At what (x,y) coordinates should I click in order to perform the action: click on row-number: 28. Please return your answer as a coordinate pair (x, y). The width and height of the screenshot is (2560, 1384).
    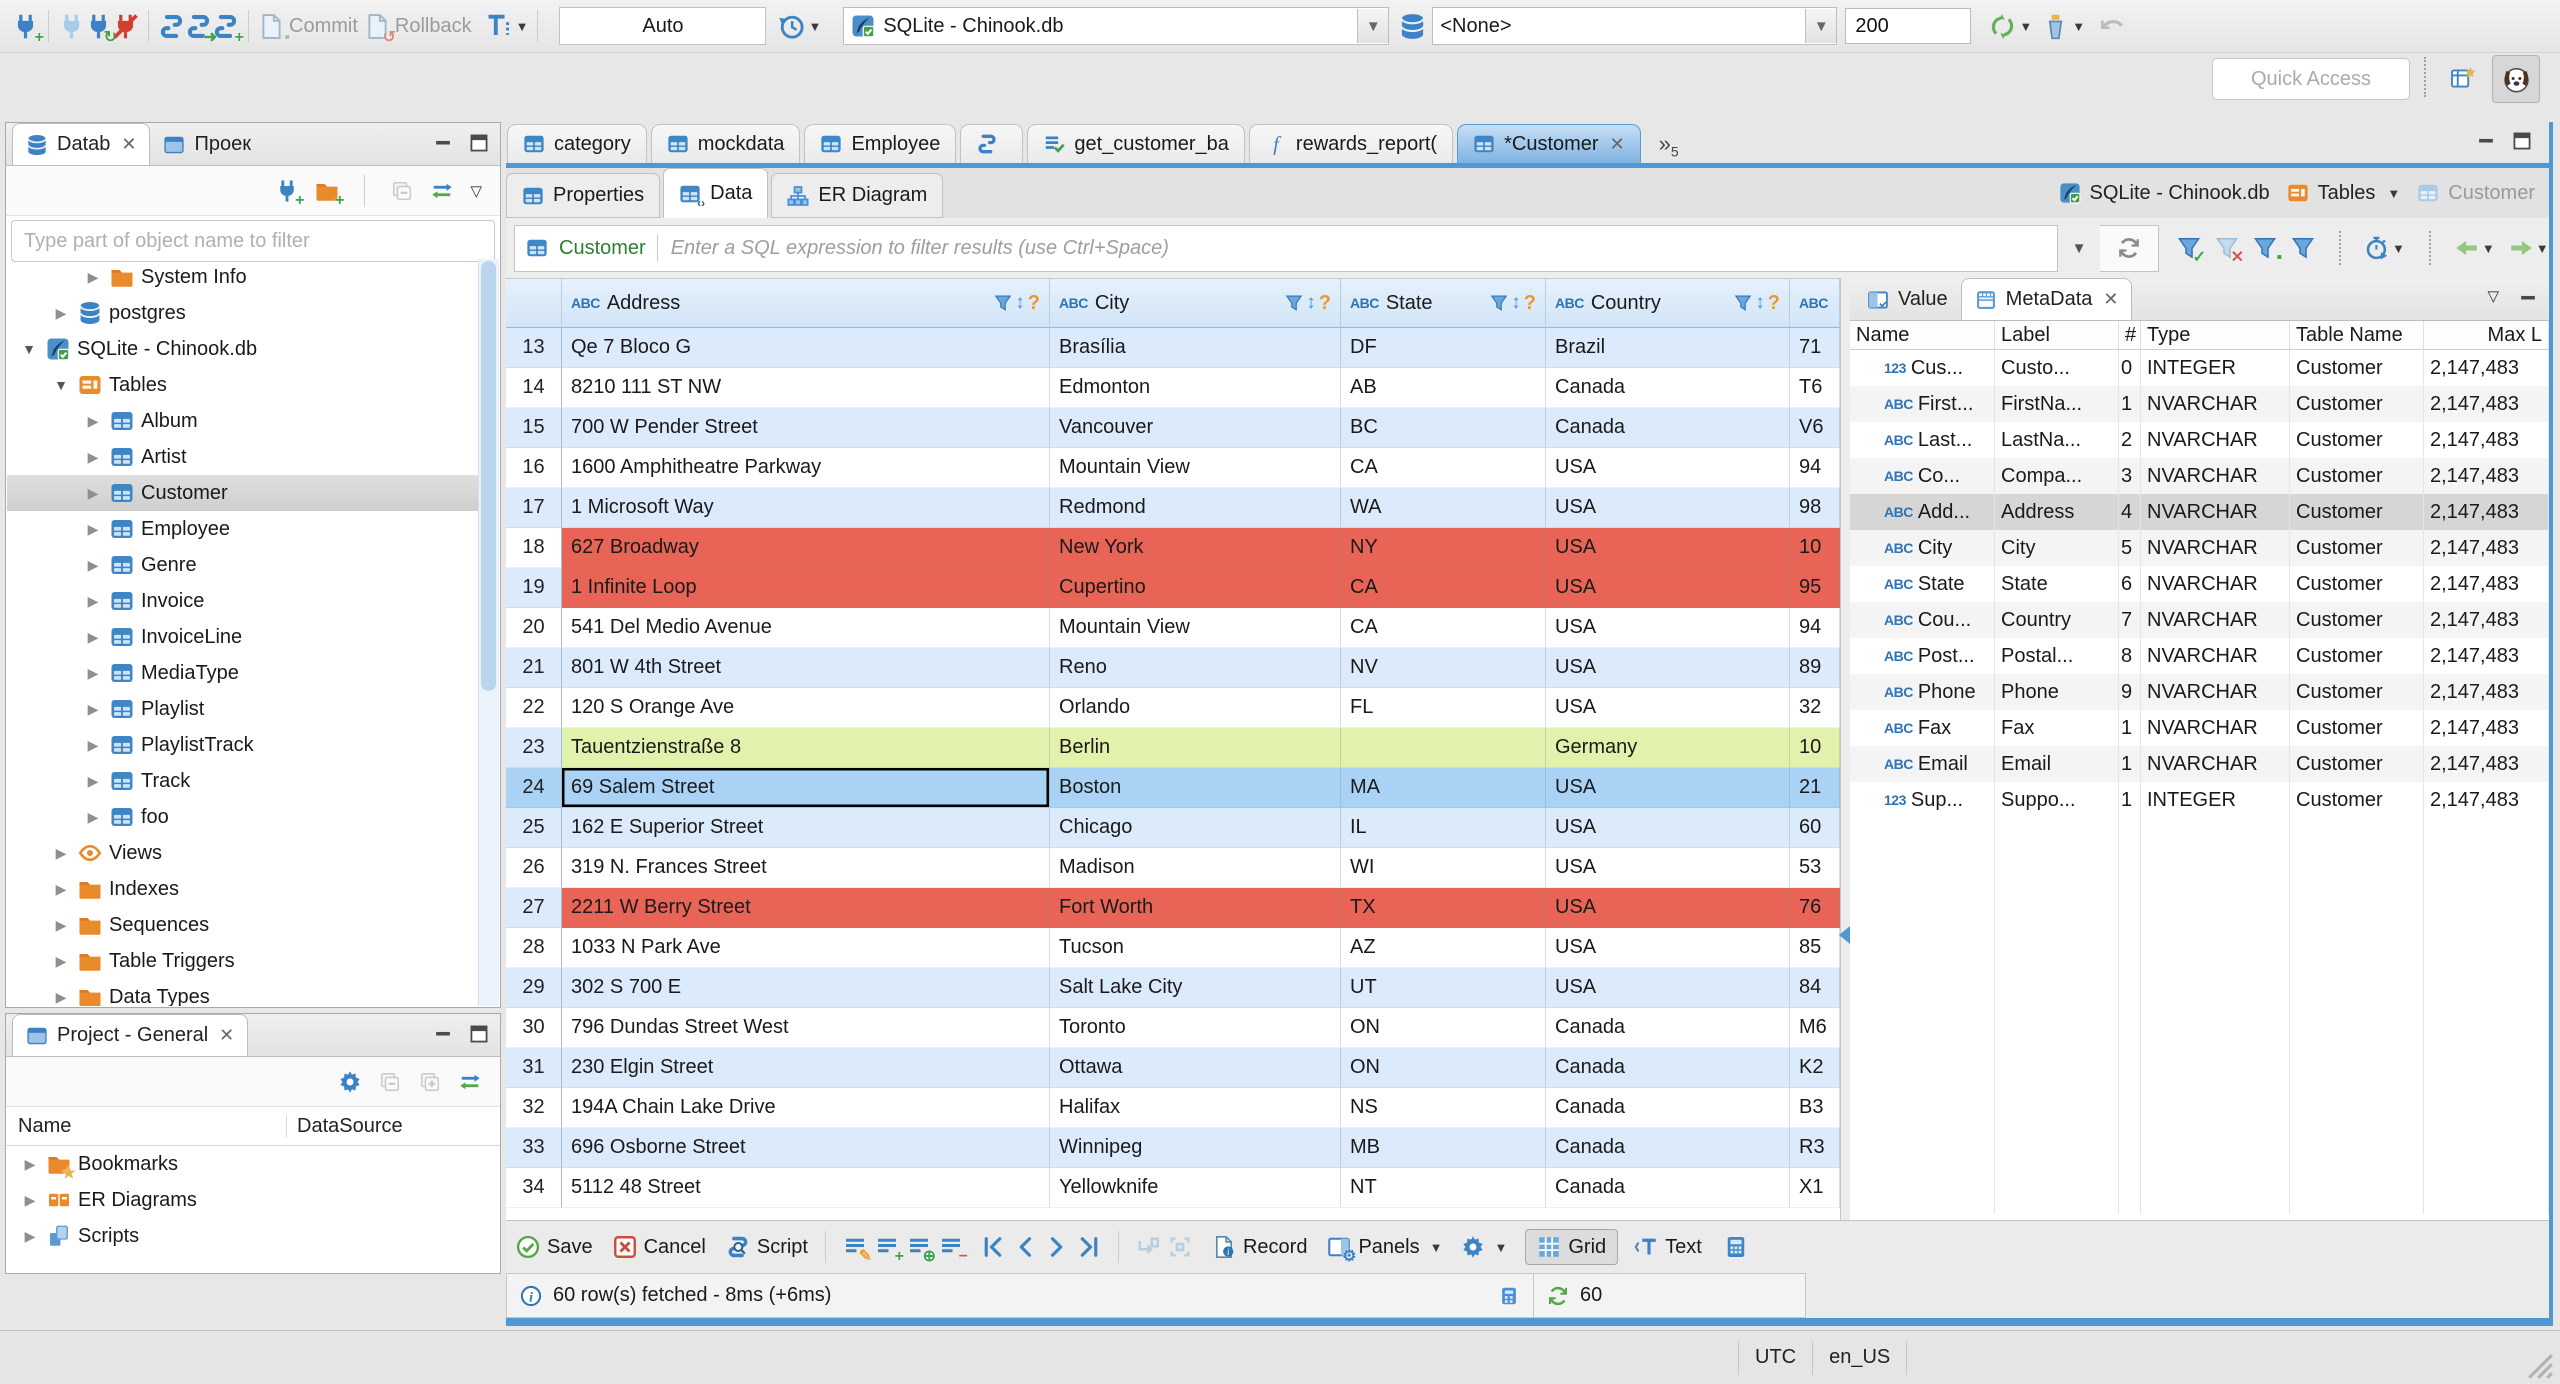
    Looking at the image, I should click on (534, 948).